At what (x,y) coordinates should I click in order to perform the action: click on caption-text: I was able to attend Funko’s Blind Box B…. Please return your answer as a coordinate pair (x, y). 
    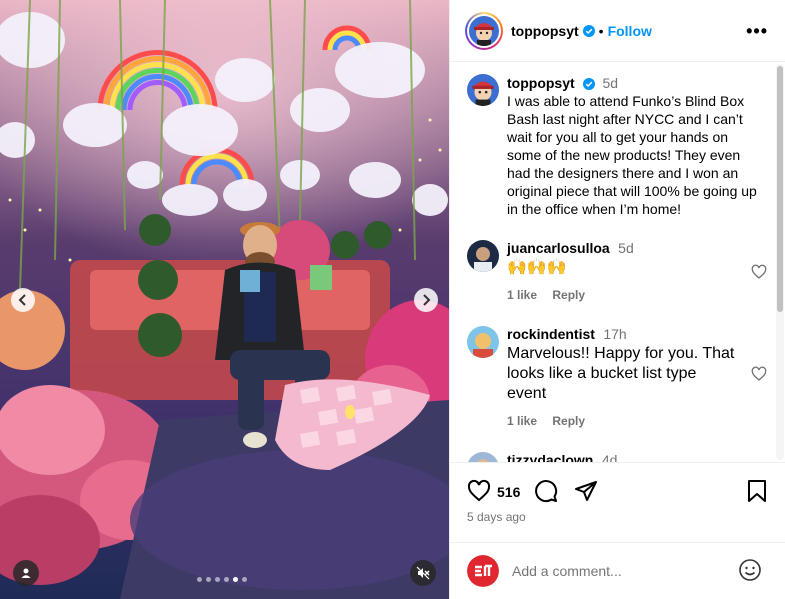
    Looking at the image, I should click on (632, 155).